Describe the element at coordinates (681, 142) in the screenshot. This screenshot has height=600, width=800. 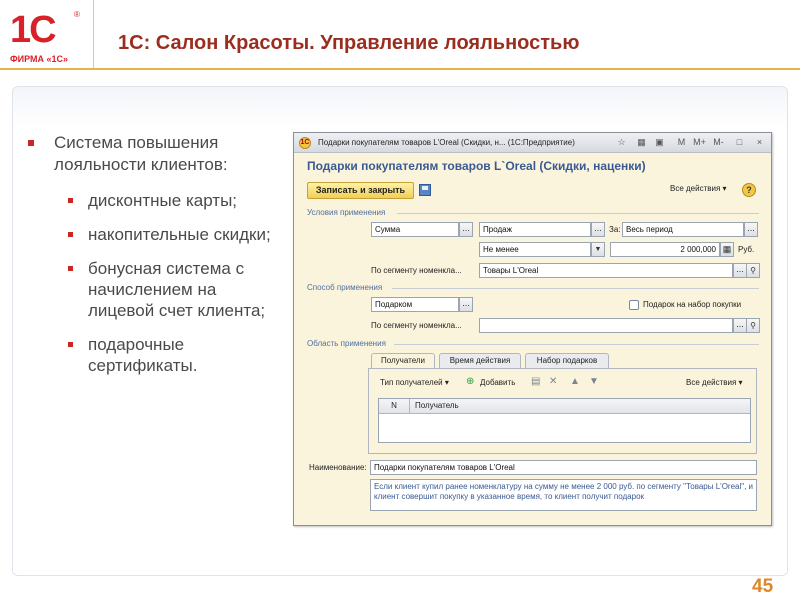
I see `memory-m-button: M` at that location.